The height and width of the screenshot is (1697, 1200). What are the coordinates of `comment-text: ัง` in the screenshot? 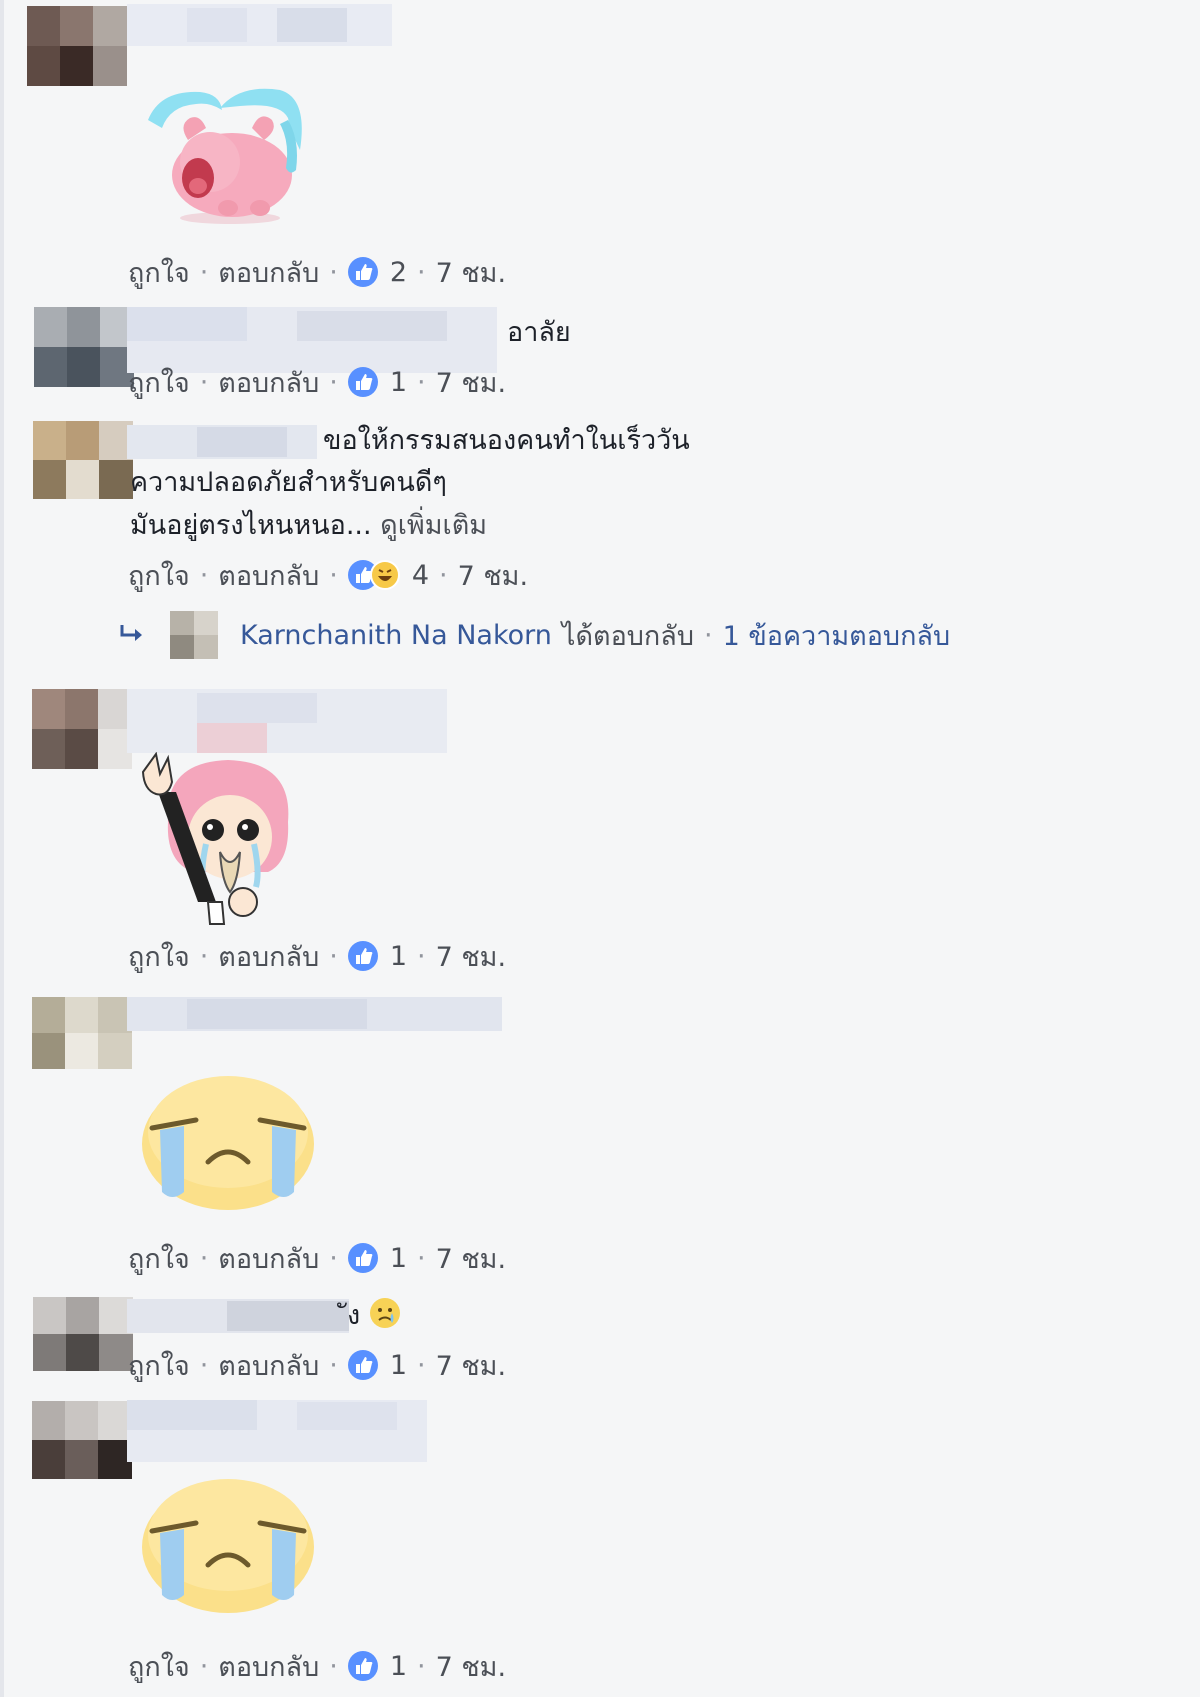 It's located at (374, 1316).